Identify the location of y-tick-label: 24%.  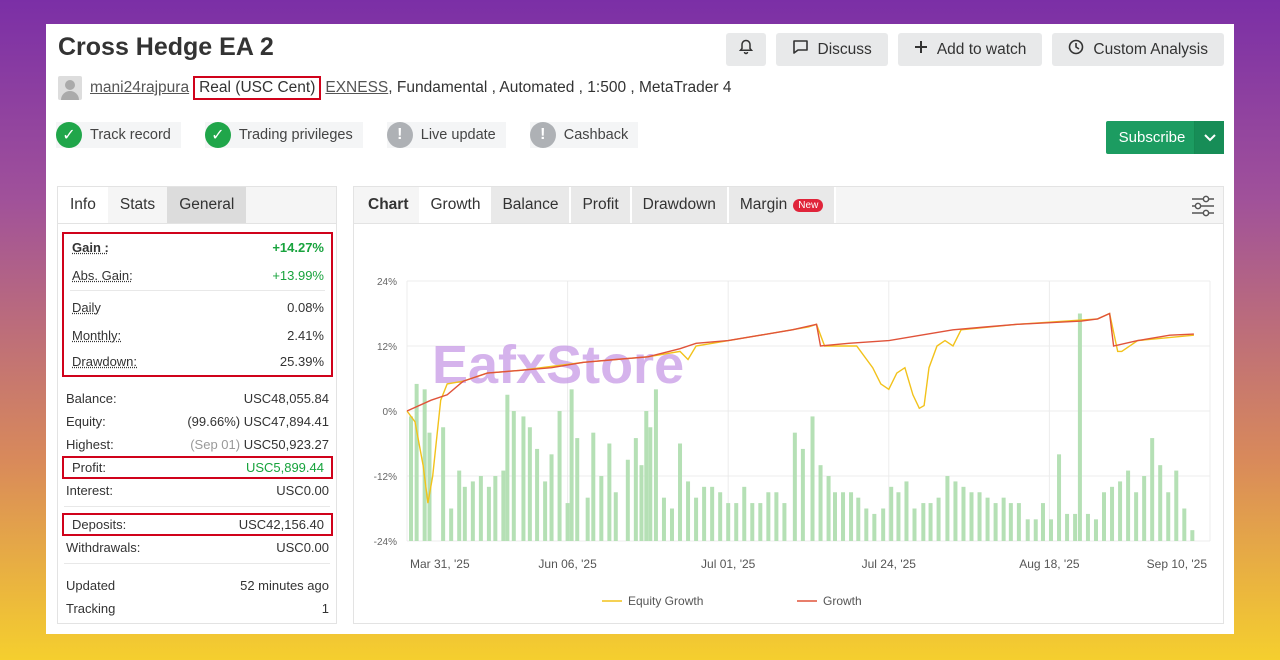
(387, 282).